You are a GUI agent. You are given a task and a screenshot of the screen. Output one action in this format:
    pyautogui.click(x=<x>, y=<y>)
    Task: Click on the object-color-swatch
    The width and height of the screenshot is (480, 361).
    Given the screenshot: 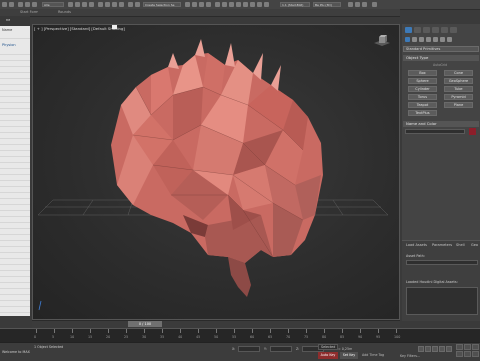 What is the action you would take?
    pyautogui.click(x=472, y=131)
    